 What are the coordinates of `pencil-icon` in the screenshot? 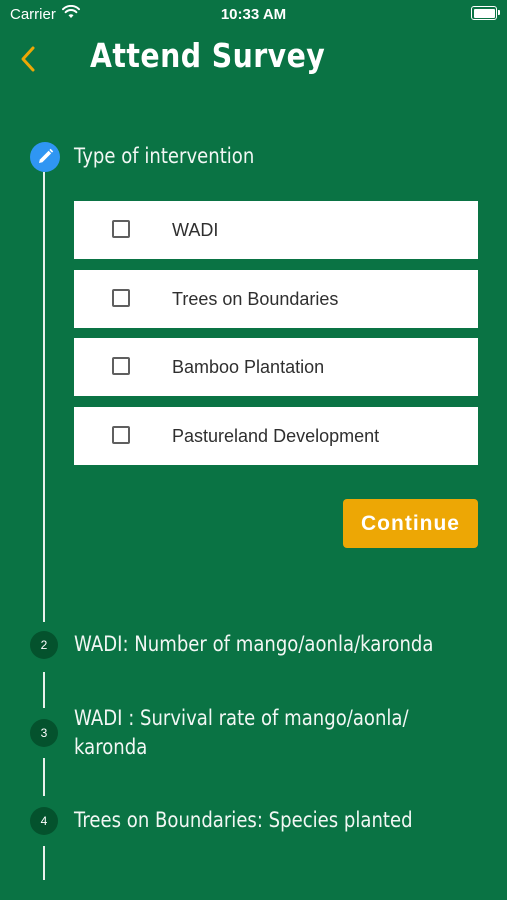 It's located at (46, 155).